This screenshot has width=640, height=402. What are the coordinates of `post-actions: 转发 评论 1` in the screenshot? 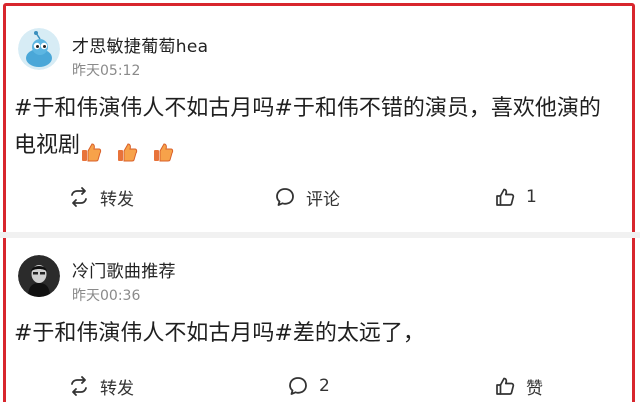 It's located at (320, 197).